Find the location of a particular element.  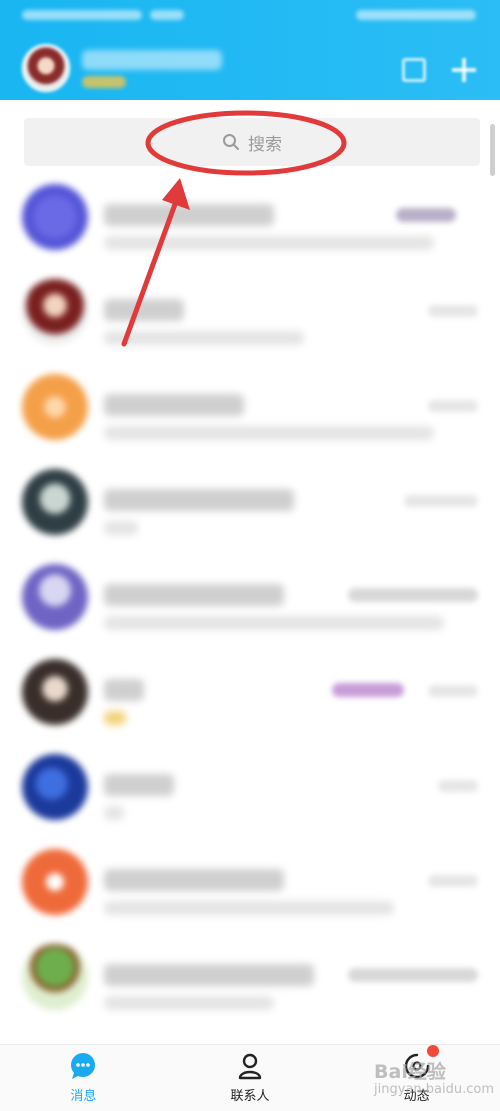

watermark: Bai经验 jingyan.baidu.com is located at coordinates (434, 1077).